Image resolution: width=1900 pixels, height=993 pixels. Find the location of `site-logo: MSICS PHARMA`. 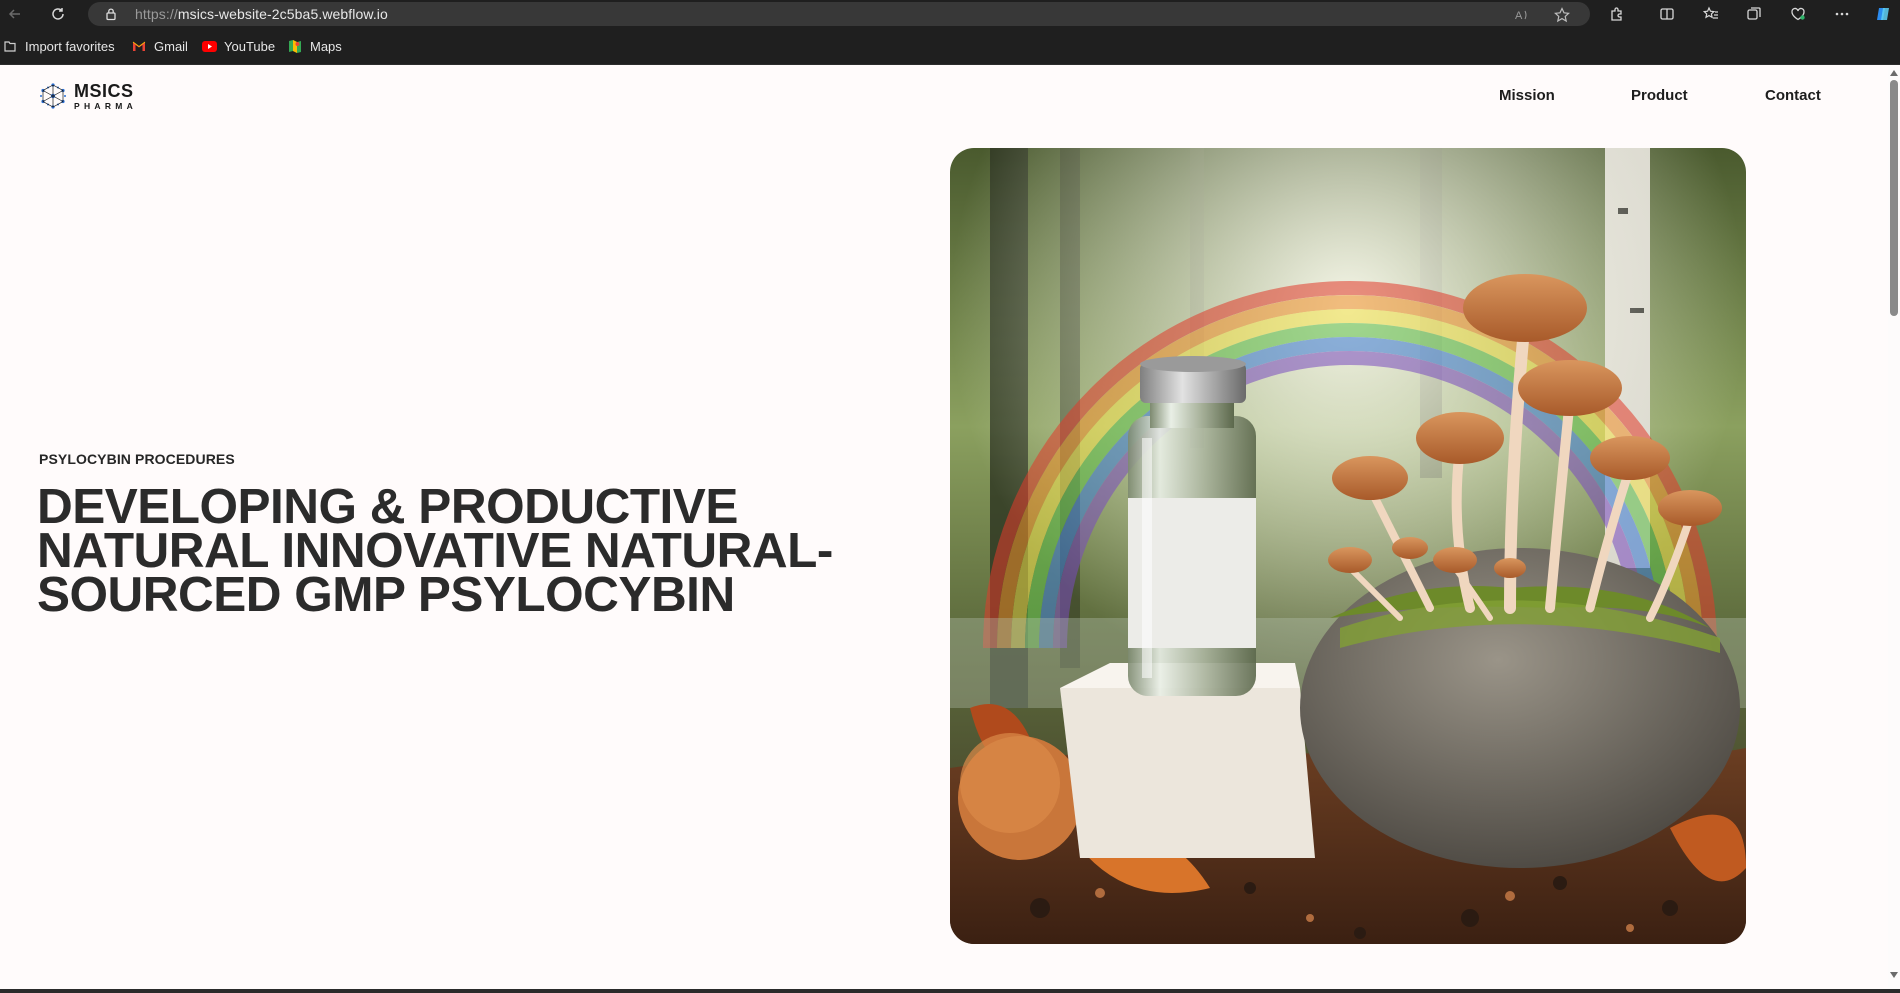

site-logo: MSICS PHARMA is located at coordinates (87, 96).